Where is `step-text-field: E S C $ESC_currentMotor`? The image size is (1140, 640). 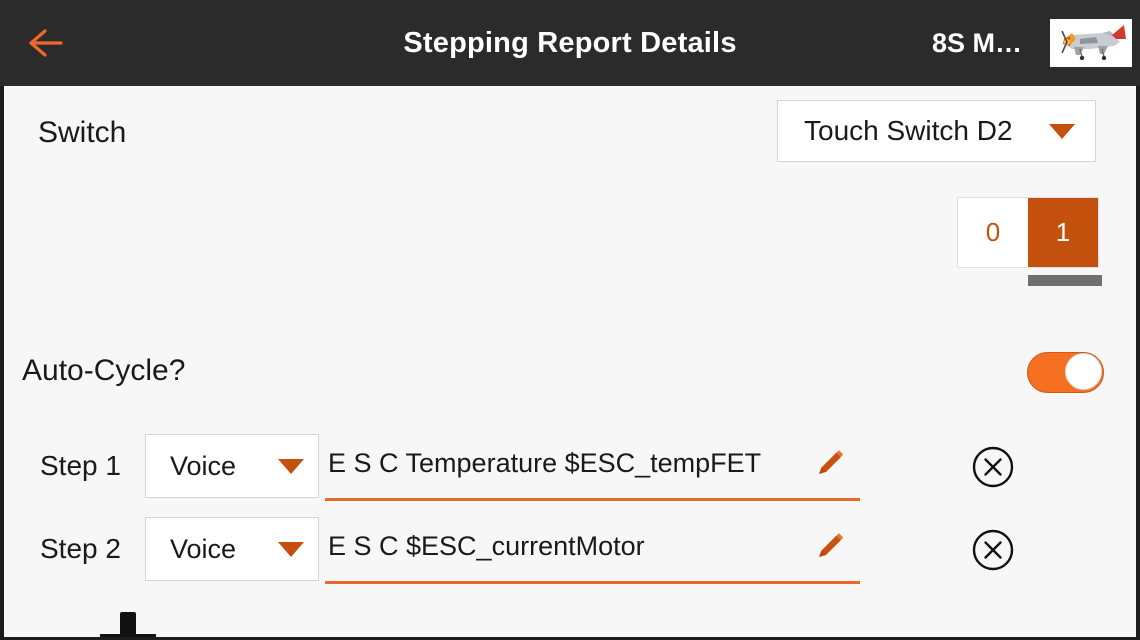
step-text-field: E S C $ESC_currentMotor is located at coordinates (592, 549).